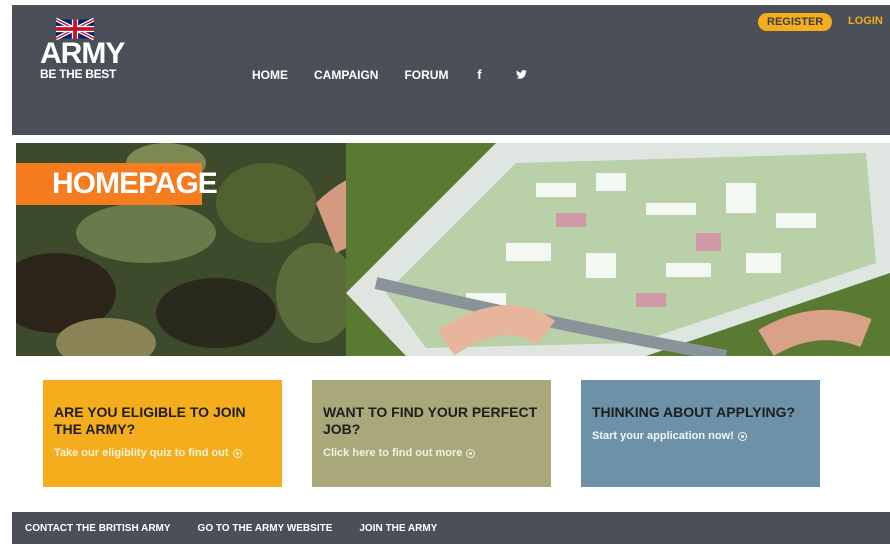  I want to click on card-link-label: Start your application now!, so click(663, 436).